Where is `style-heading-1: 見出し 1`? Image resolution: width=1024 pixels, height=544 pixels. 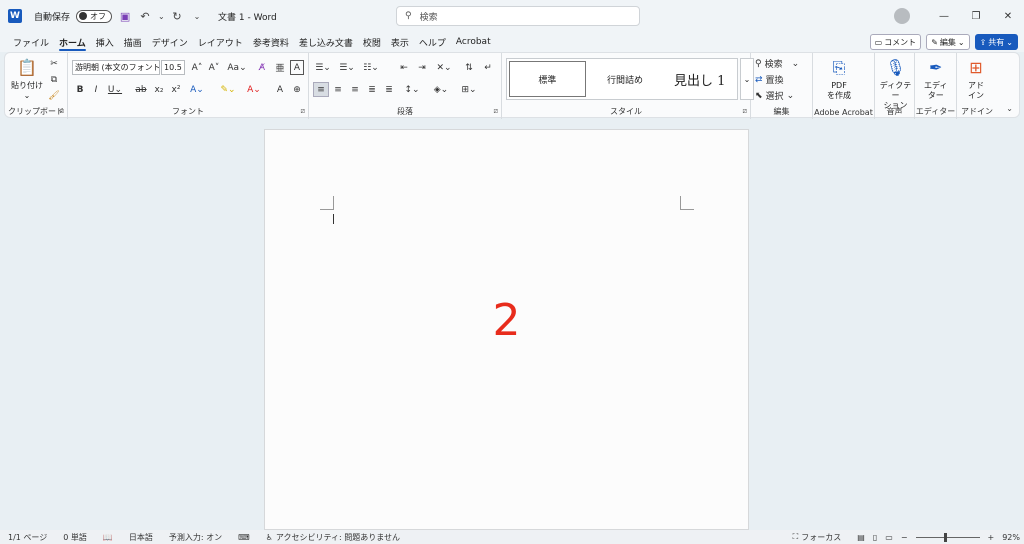
style-heading-1: 見出し 1 is located at coordinates (699, 79).